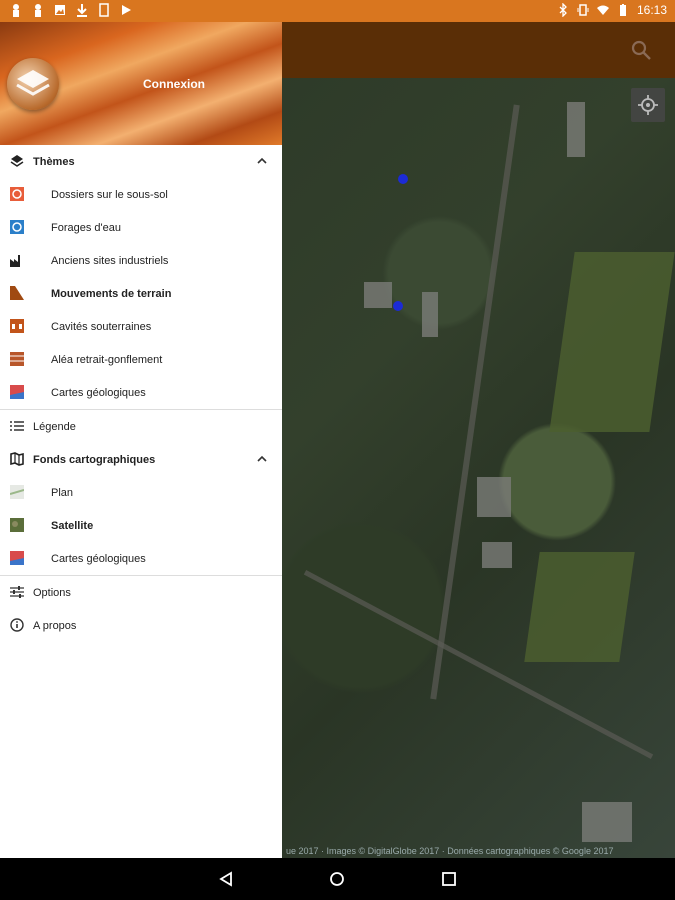  Describe the element at coordinates (141, 227) in the screenshot. I see `theme-item-forages: Forages d'eau` at that location.